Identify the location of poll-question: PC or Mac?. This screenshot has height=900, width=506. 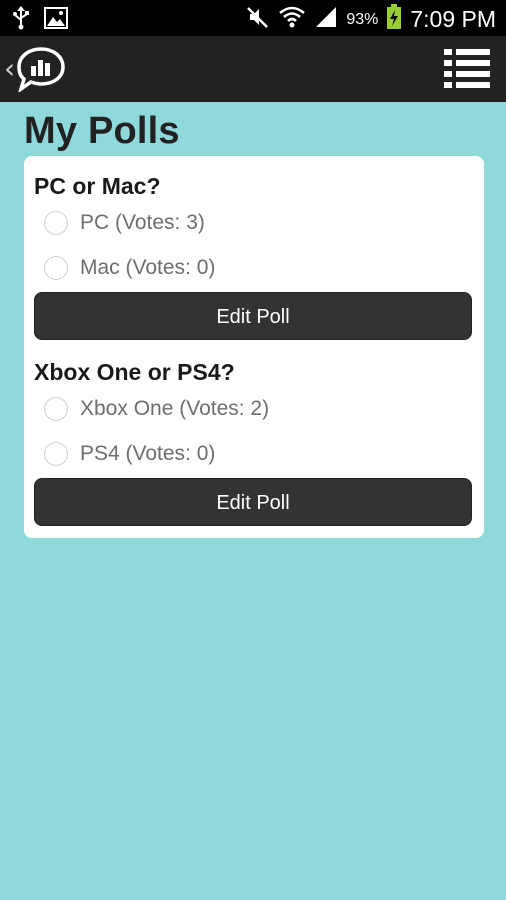
(97, 186).